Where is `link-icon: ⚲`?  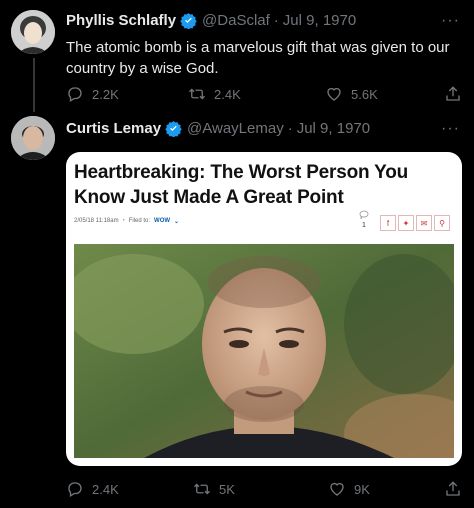
link-icon: ⚲ is located at coordinates (442, 223).